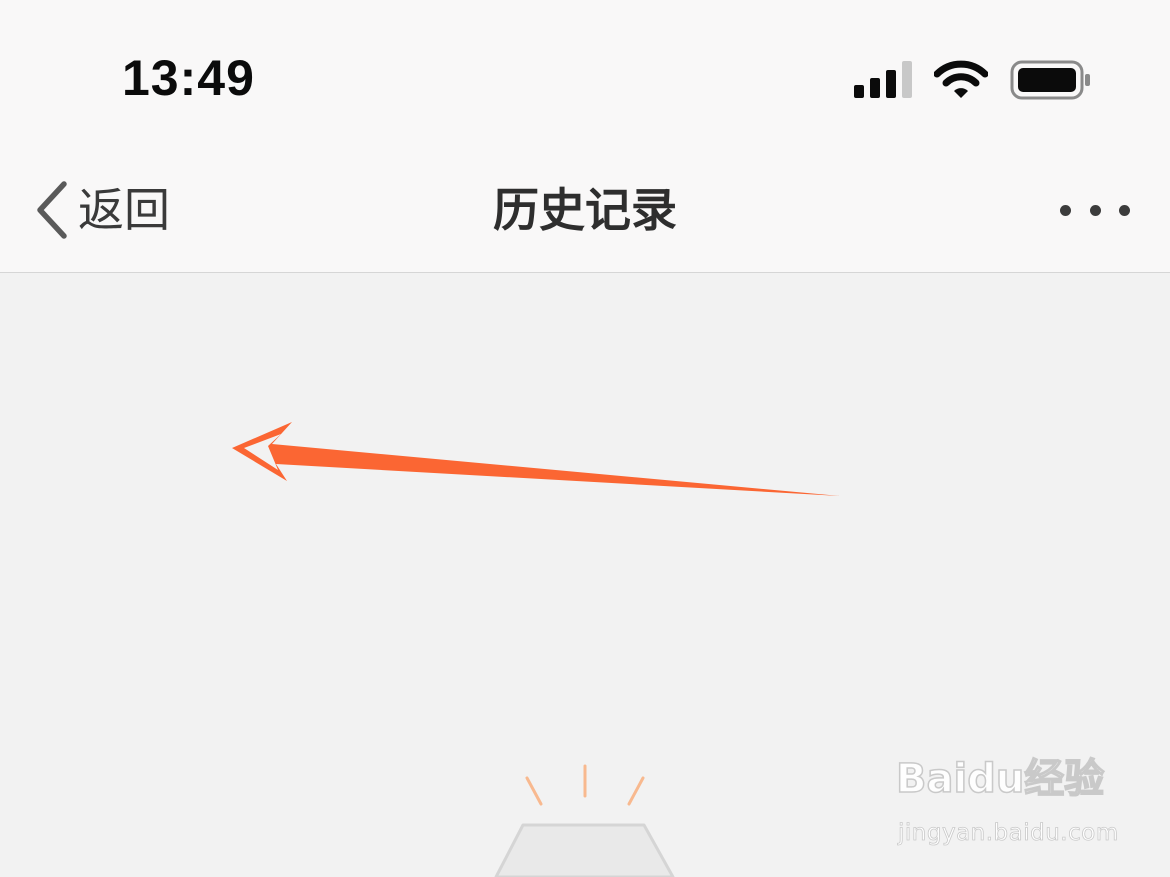 Image resolution: width=1170 pixels, height=877 pixels. What do you see at coordinates (1050, 80) in the screenshot?
I see `battery-icon` at bounding box center [1050, 80].